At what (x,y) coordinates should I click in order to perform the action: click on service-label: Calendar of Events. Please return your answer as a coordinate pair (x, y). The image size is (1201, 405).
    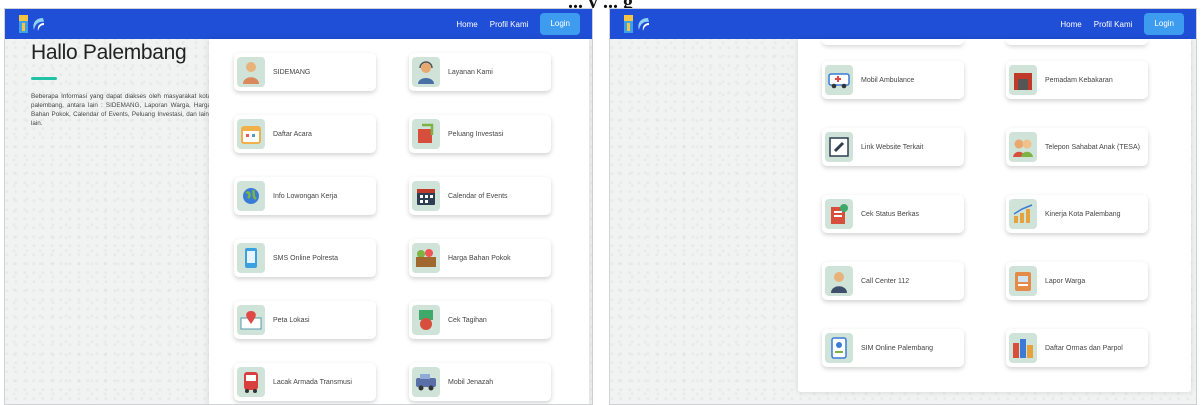
    Looking at the image, I should click on (478, 196).